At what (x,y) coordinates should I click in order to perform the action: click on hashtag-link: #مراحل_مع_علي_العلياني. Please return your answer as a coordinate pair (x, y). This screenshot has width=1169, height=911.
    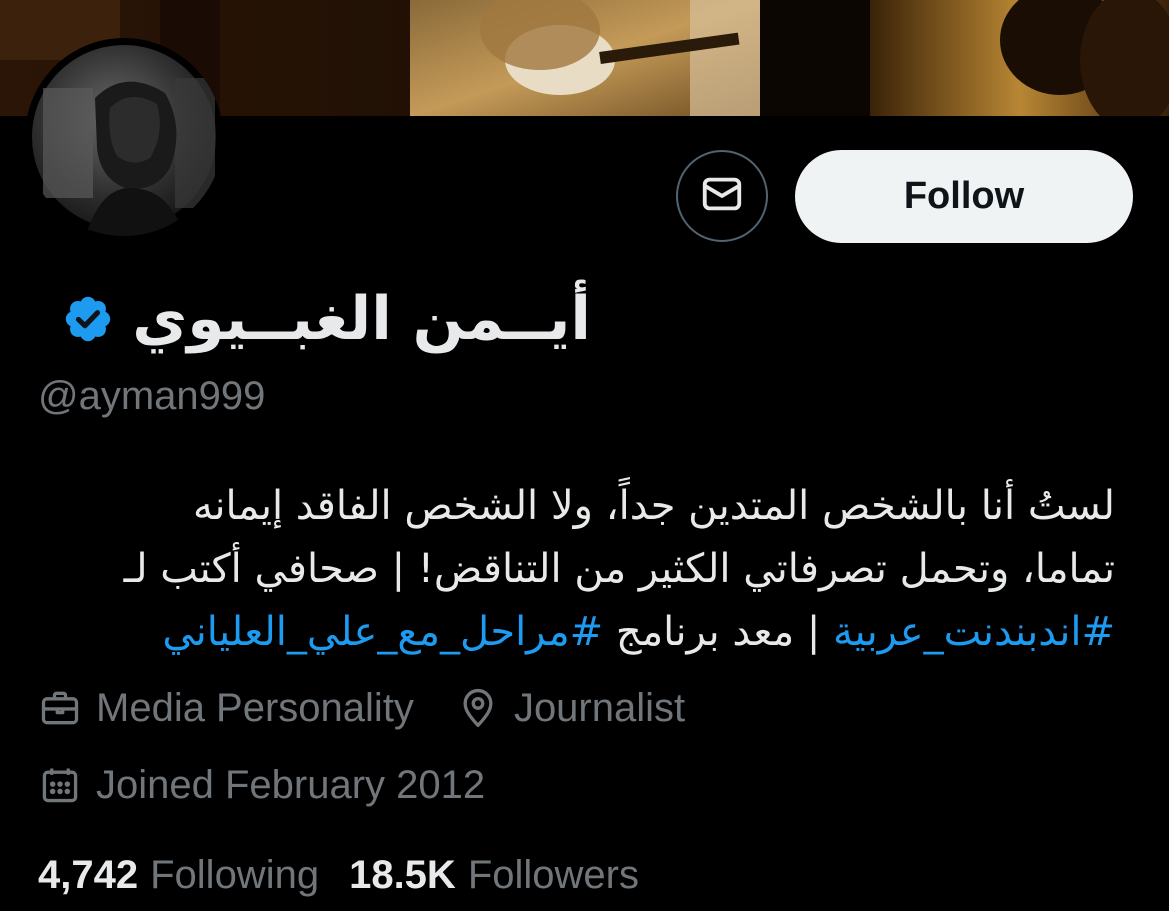
    Looking at the image, I should click on (382, 632).